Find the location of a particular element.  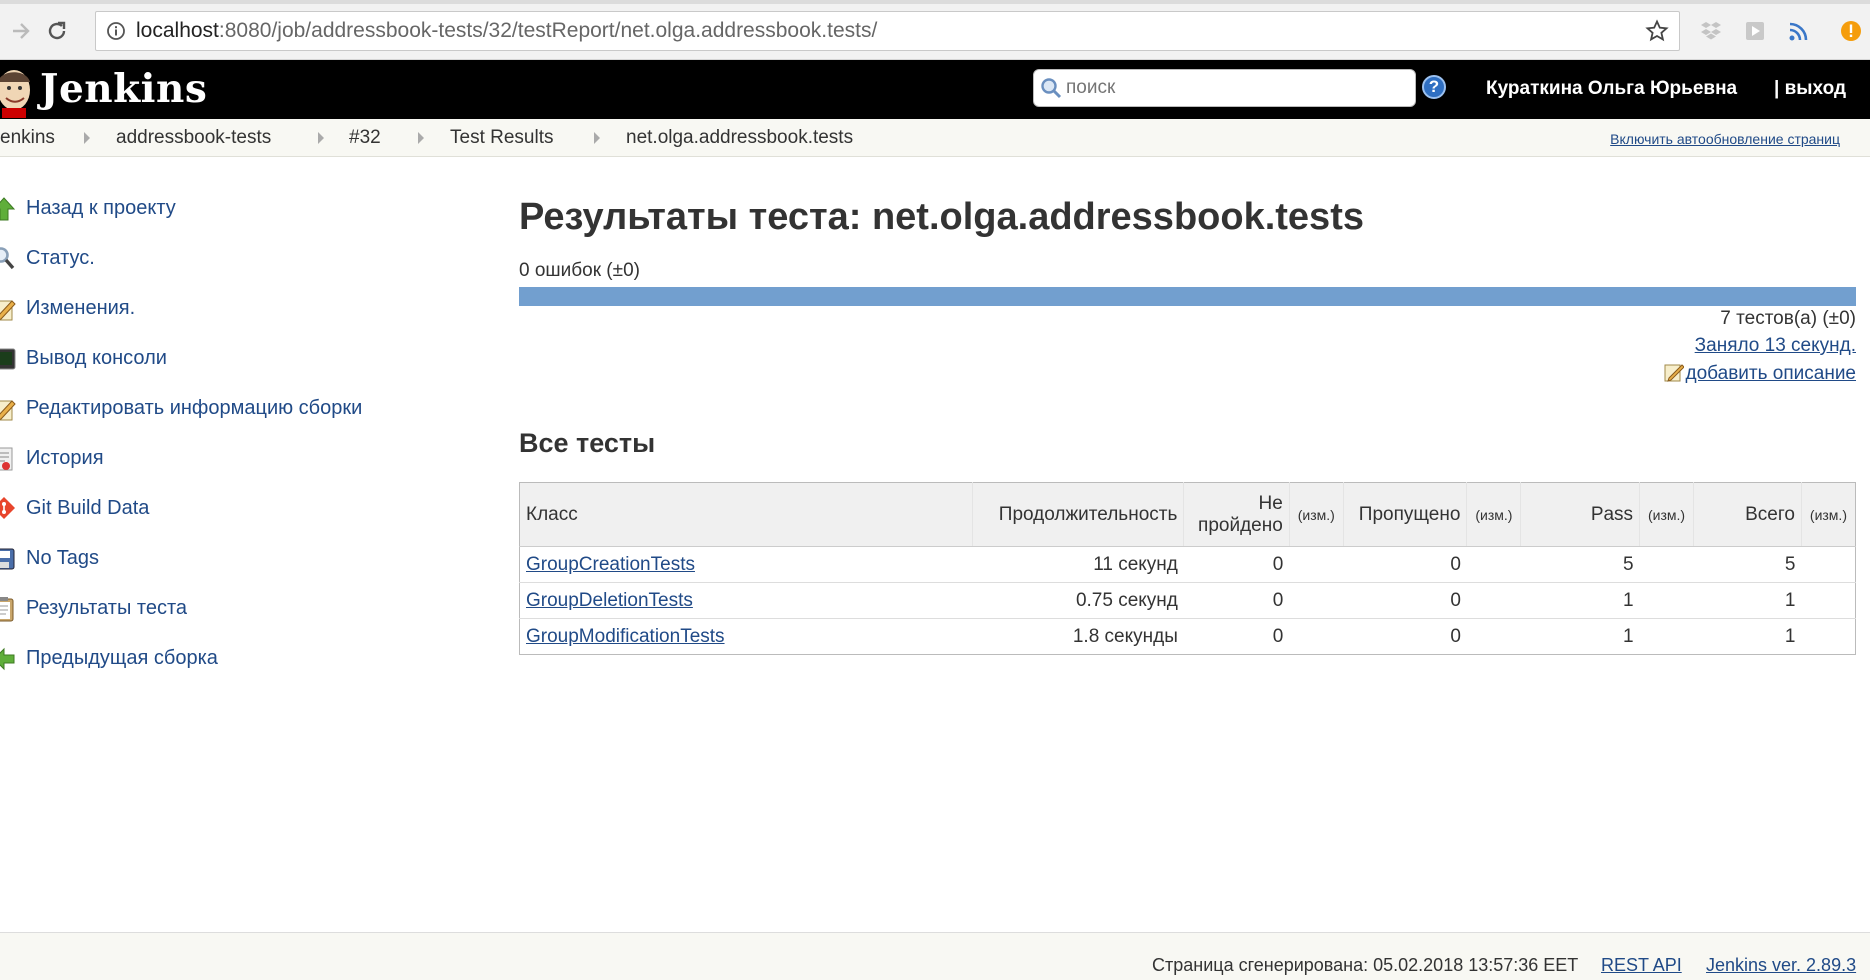

enable-autorefresh-link: Включить автообновление страниц is located at coordinates (1725, 139).